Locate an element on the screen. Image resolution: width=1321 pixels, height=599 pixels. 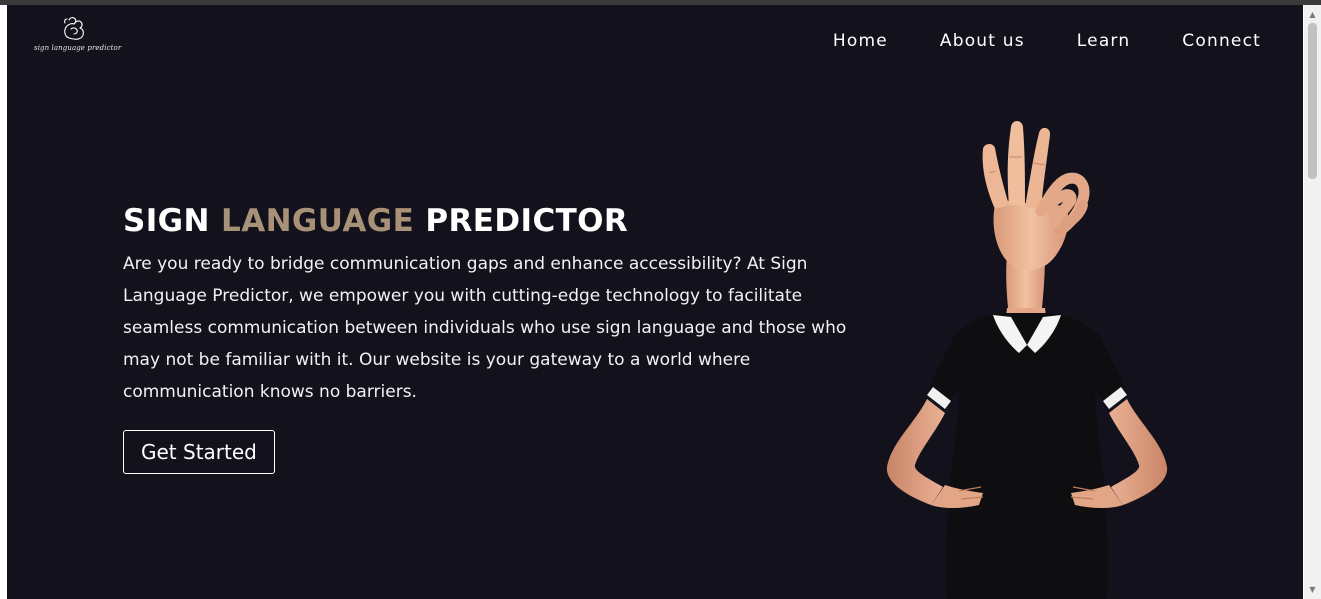
nav-link-learn: Learn is located at coordinates (1104, 41).